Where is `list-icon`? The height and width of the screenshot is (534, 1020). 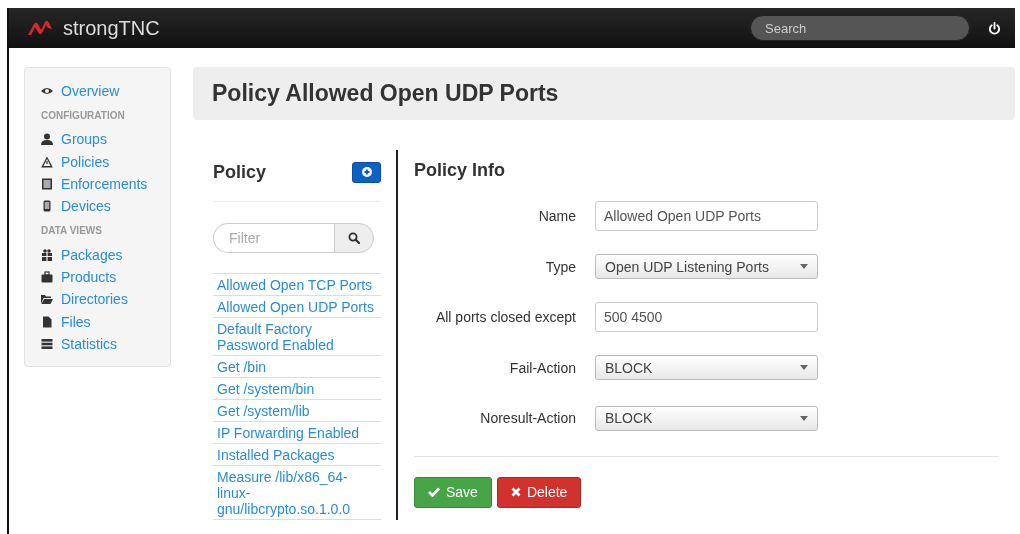
list-icon is located at coordinates (47, 184).